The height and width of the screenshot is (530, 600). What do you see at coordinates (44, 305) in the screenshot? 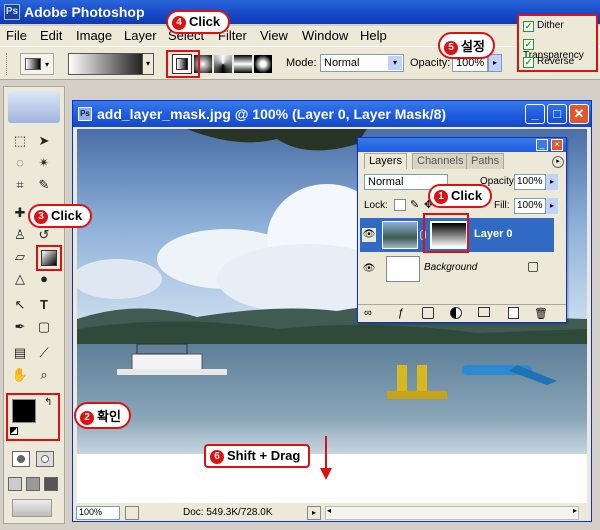
I see `type-tool-icon: T` at bounding box center [44, 305].